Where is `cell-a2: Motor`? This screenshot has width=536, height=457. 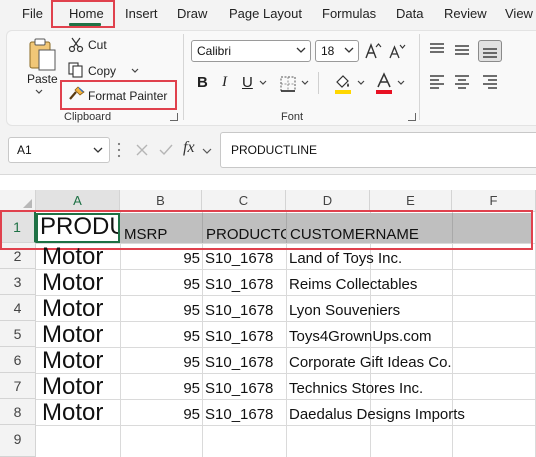
cell-a2: Motor is located at coordinates (80, 257).